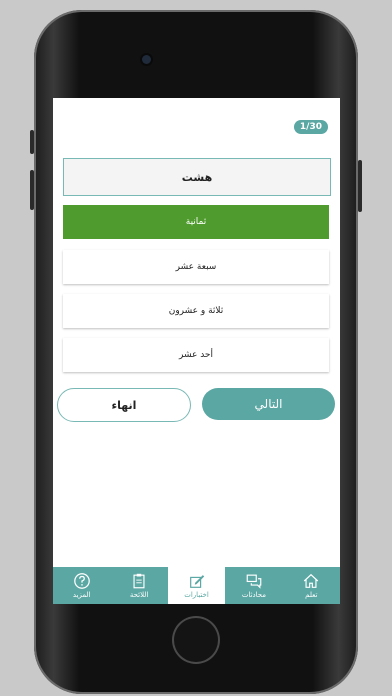 The image size is (392, 696). I want to click on tab-label: اختبارات, so click(196, 595).